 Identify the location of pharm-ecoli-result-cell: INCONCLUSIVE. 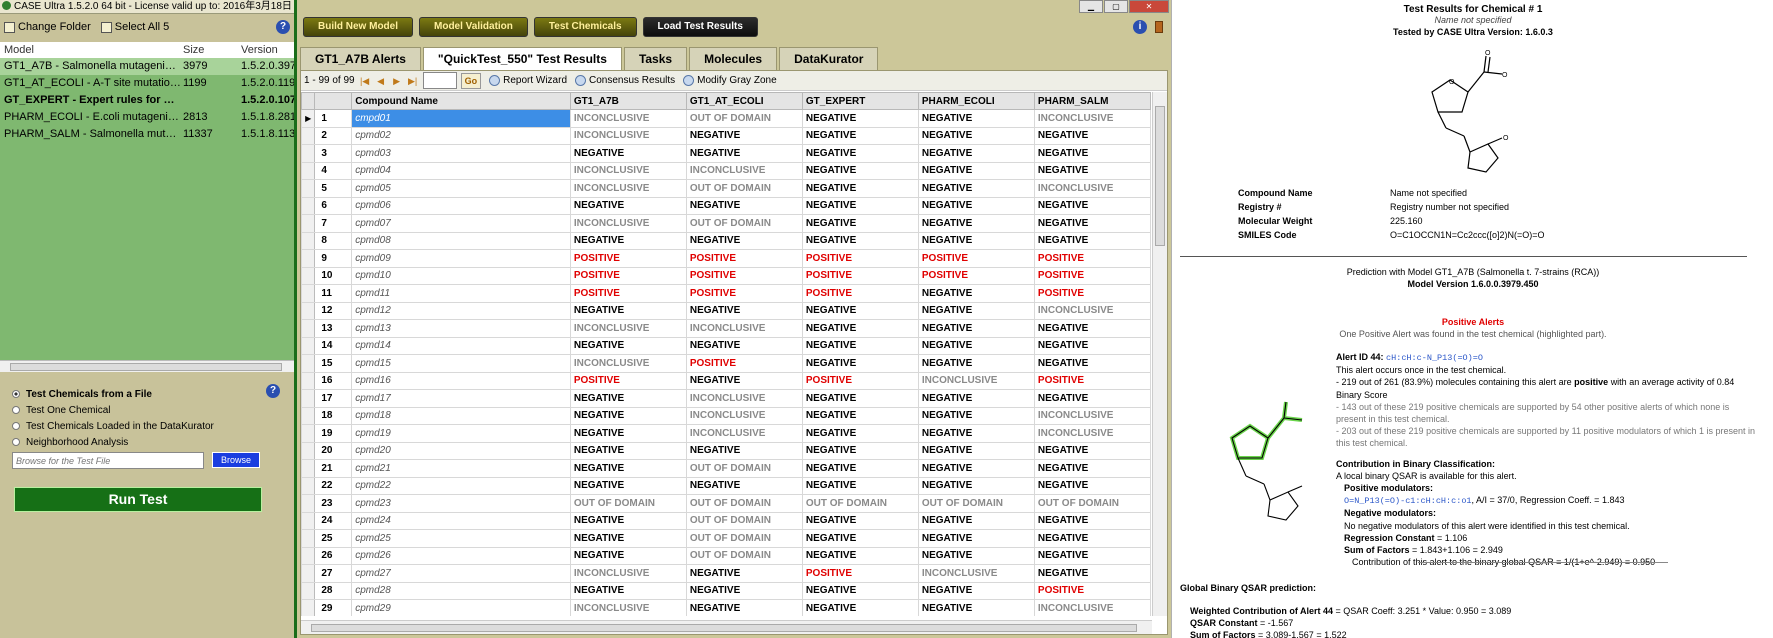
(976, 380).